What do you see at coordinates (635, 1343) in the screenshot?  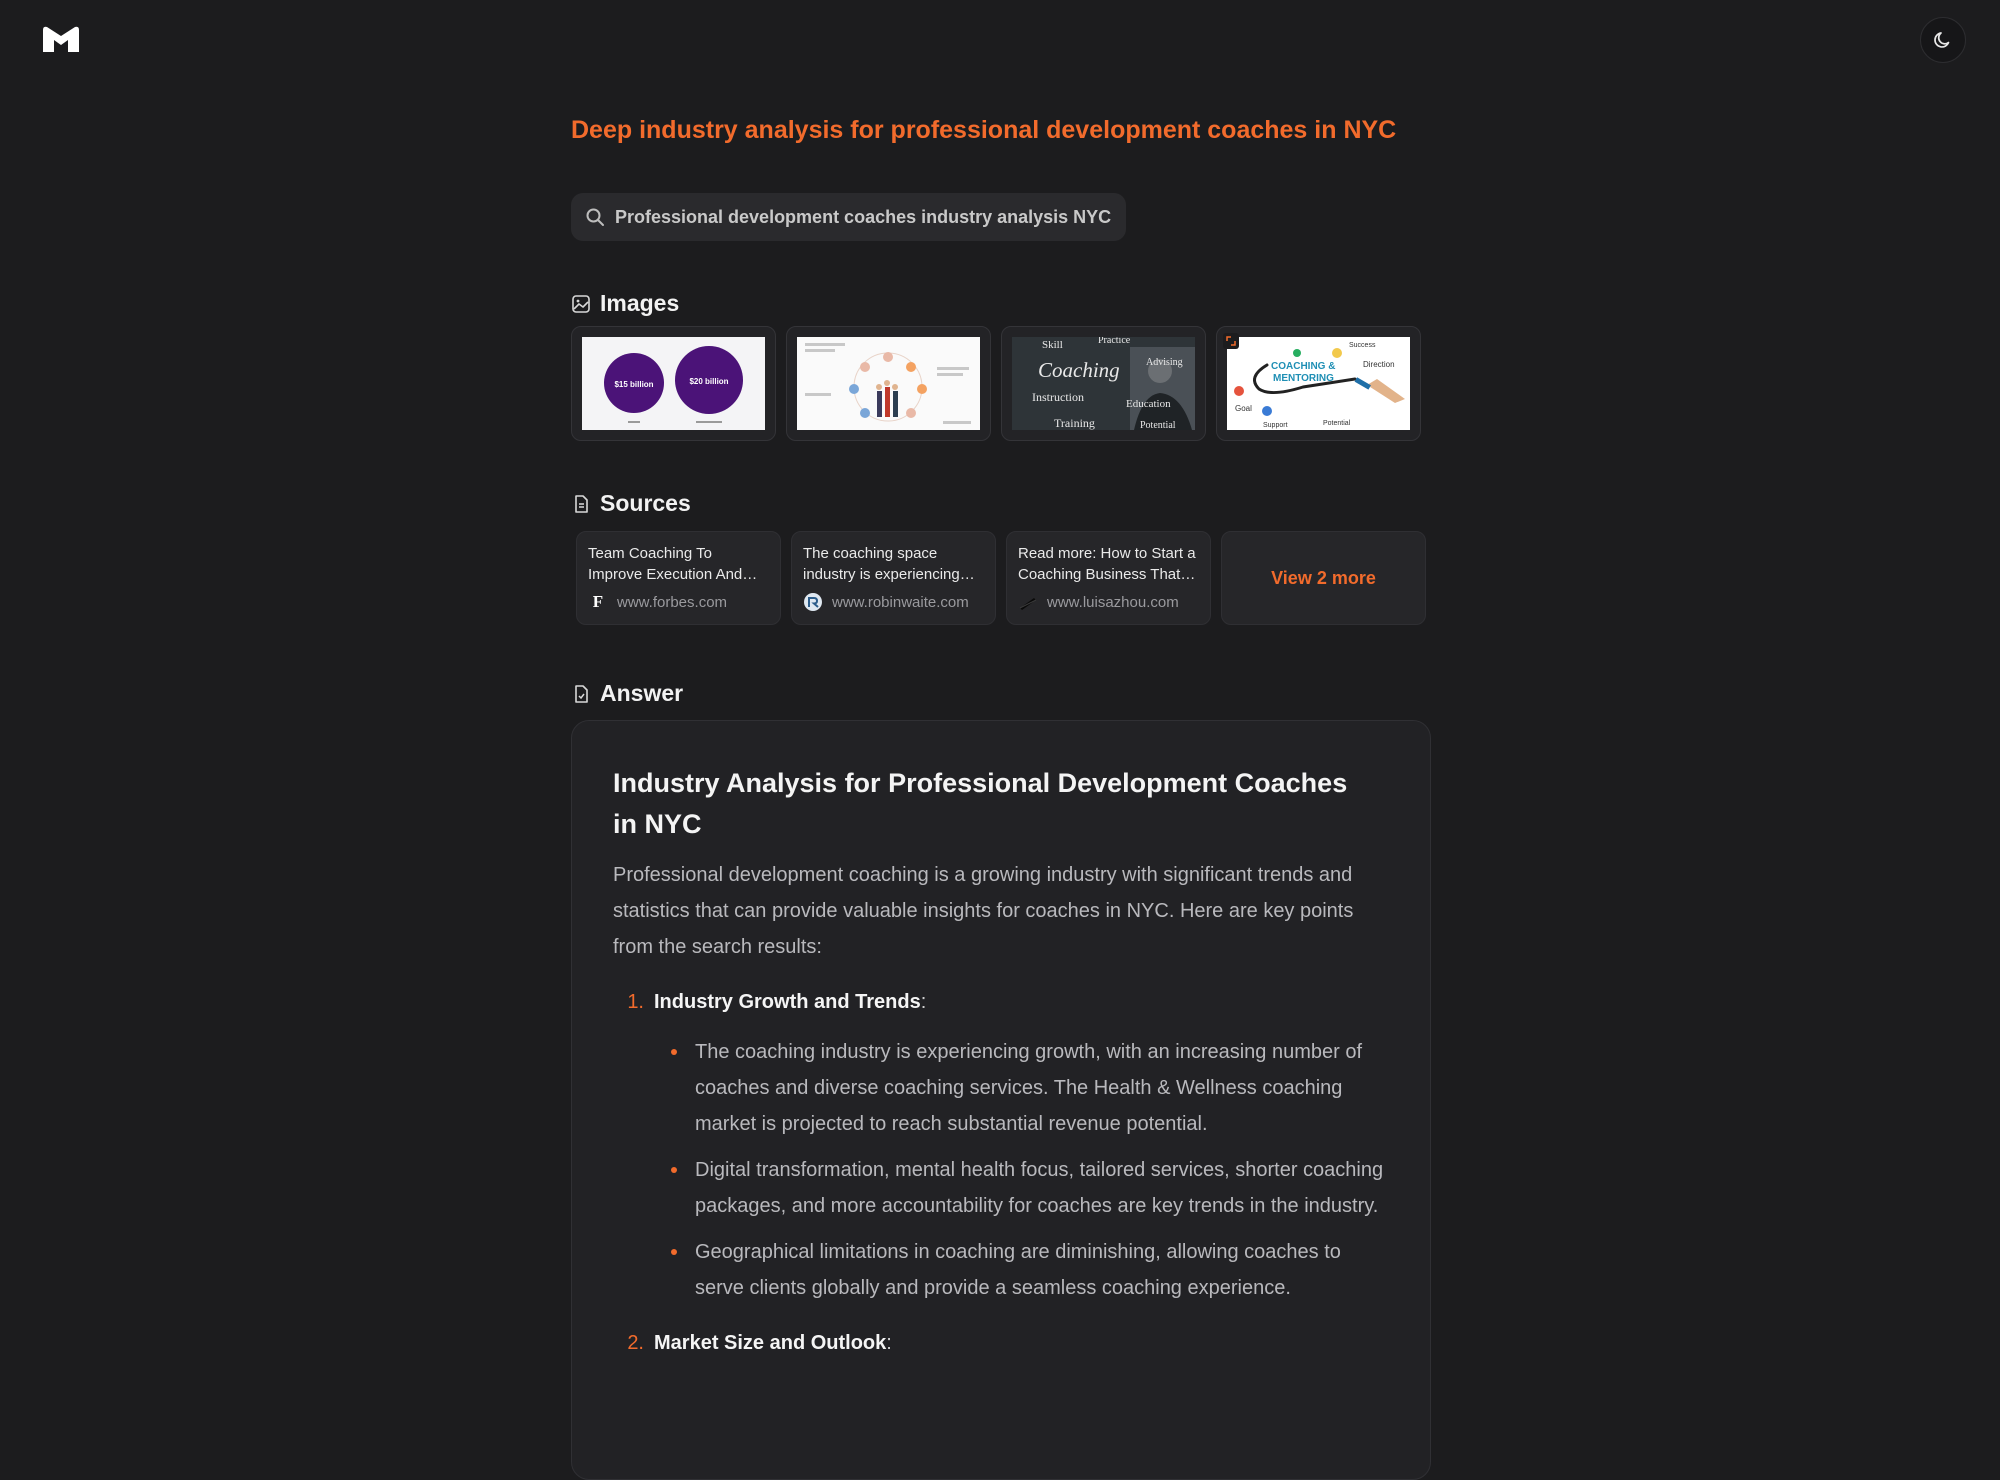 I see `list-number: 2.` at bounding box center [635, 1343].